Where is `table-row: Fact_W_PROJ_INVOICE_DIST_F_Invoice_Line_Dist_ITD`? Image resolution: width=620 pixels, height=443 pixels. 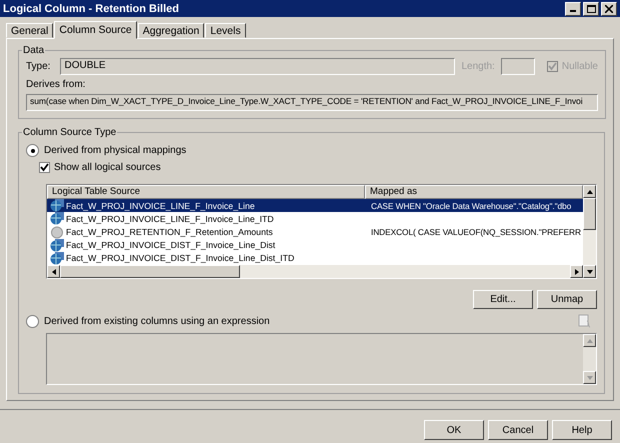 table-row: Fact_W_PROJ_INVOICE_DIST_F_Invoice_Line_Dist_ITD is located at coordinates (315, 259).